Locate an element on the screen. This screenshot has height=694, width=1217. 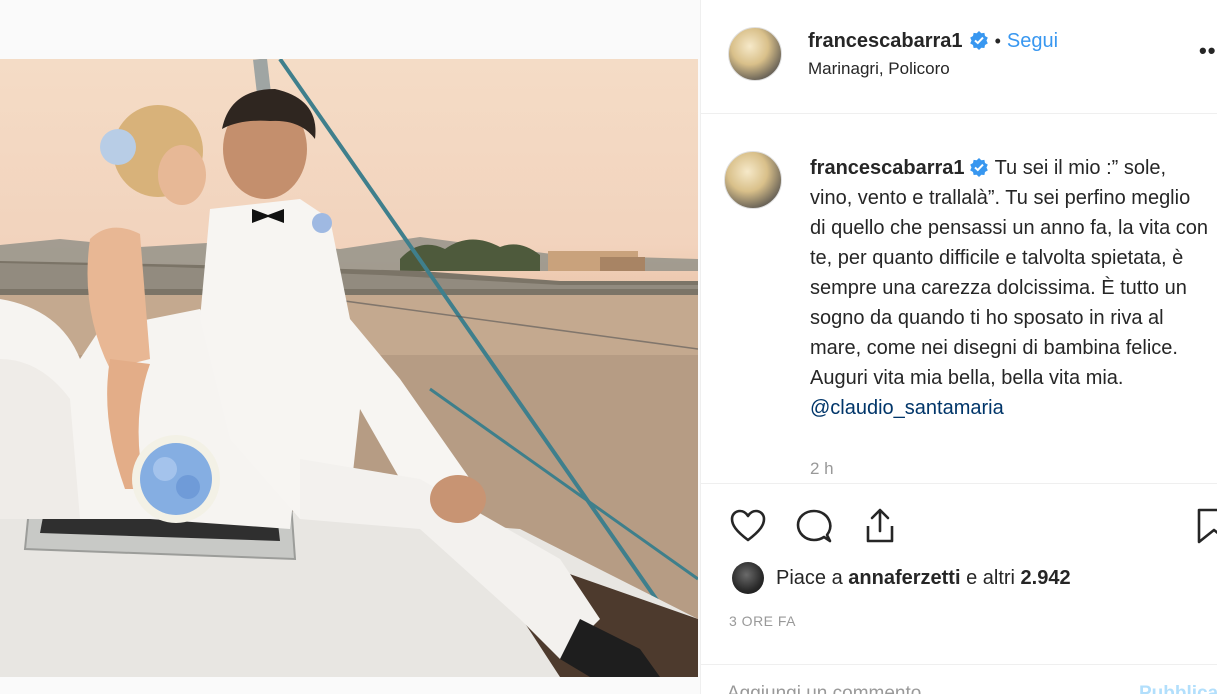
likes-count: 2.942 is located at coordinates (1046, 578).